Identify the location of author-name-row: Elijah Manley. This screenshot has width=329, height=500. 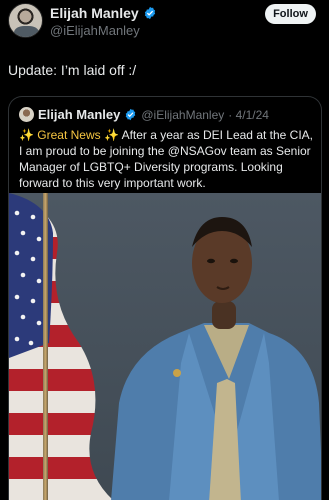
(103, 13).